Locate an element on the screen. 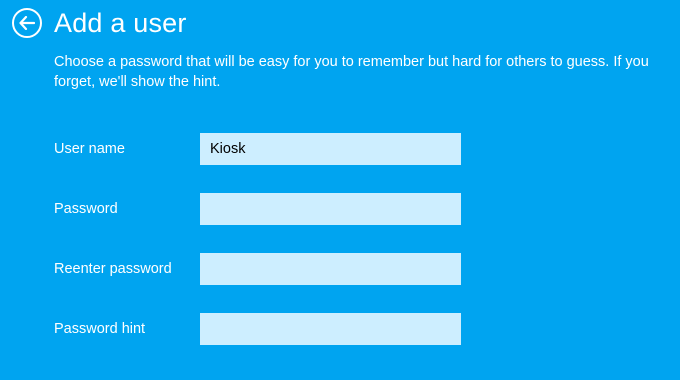 Image resolution: width=680 pixels, height=380 pixels. reenter-password-label: Reenter password is located at coordinates (113, 269).